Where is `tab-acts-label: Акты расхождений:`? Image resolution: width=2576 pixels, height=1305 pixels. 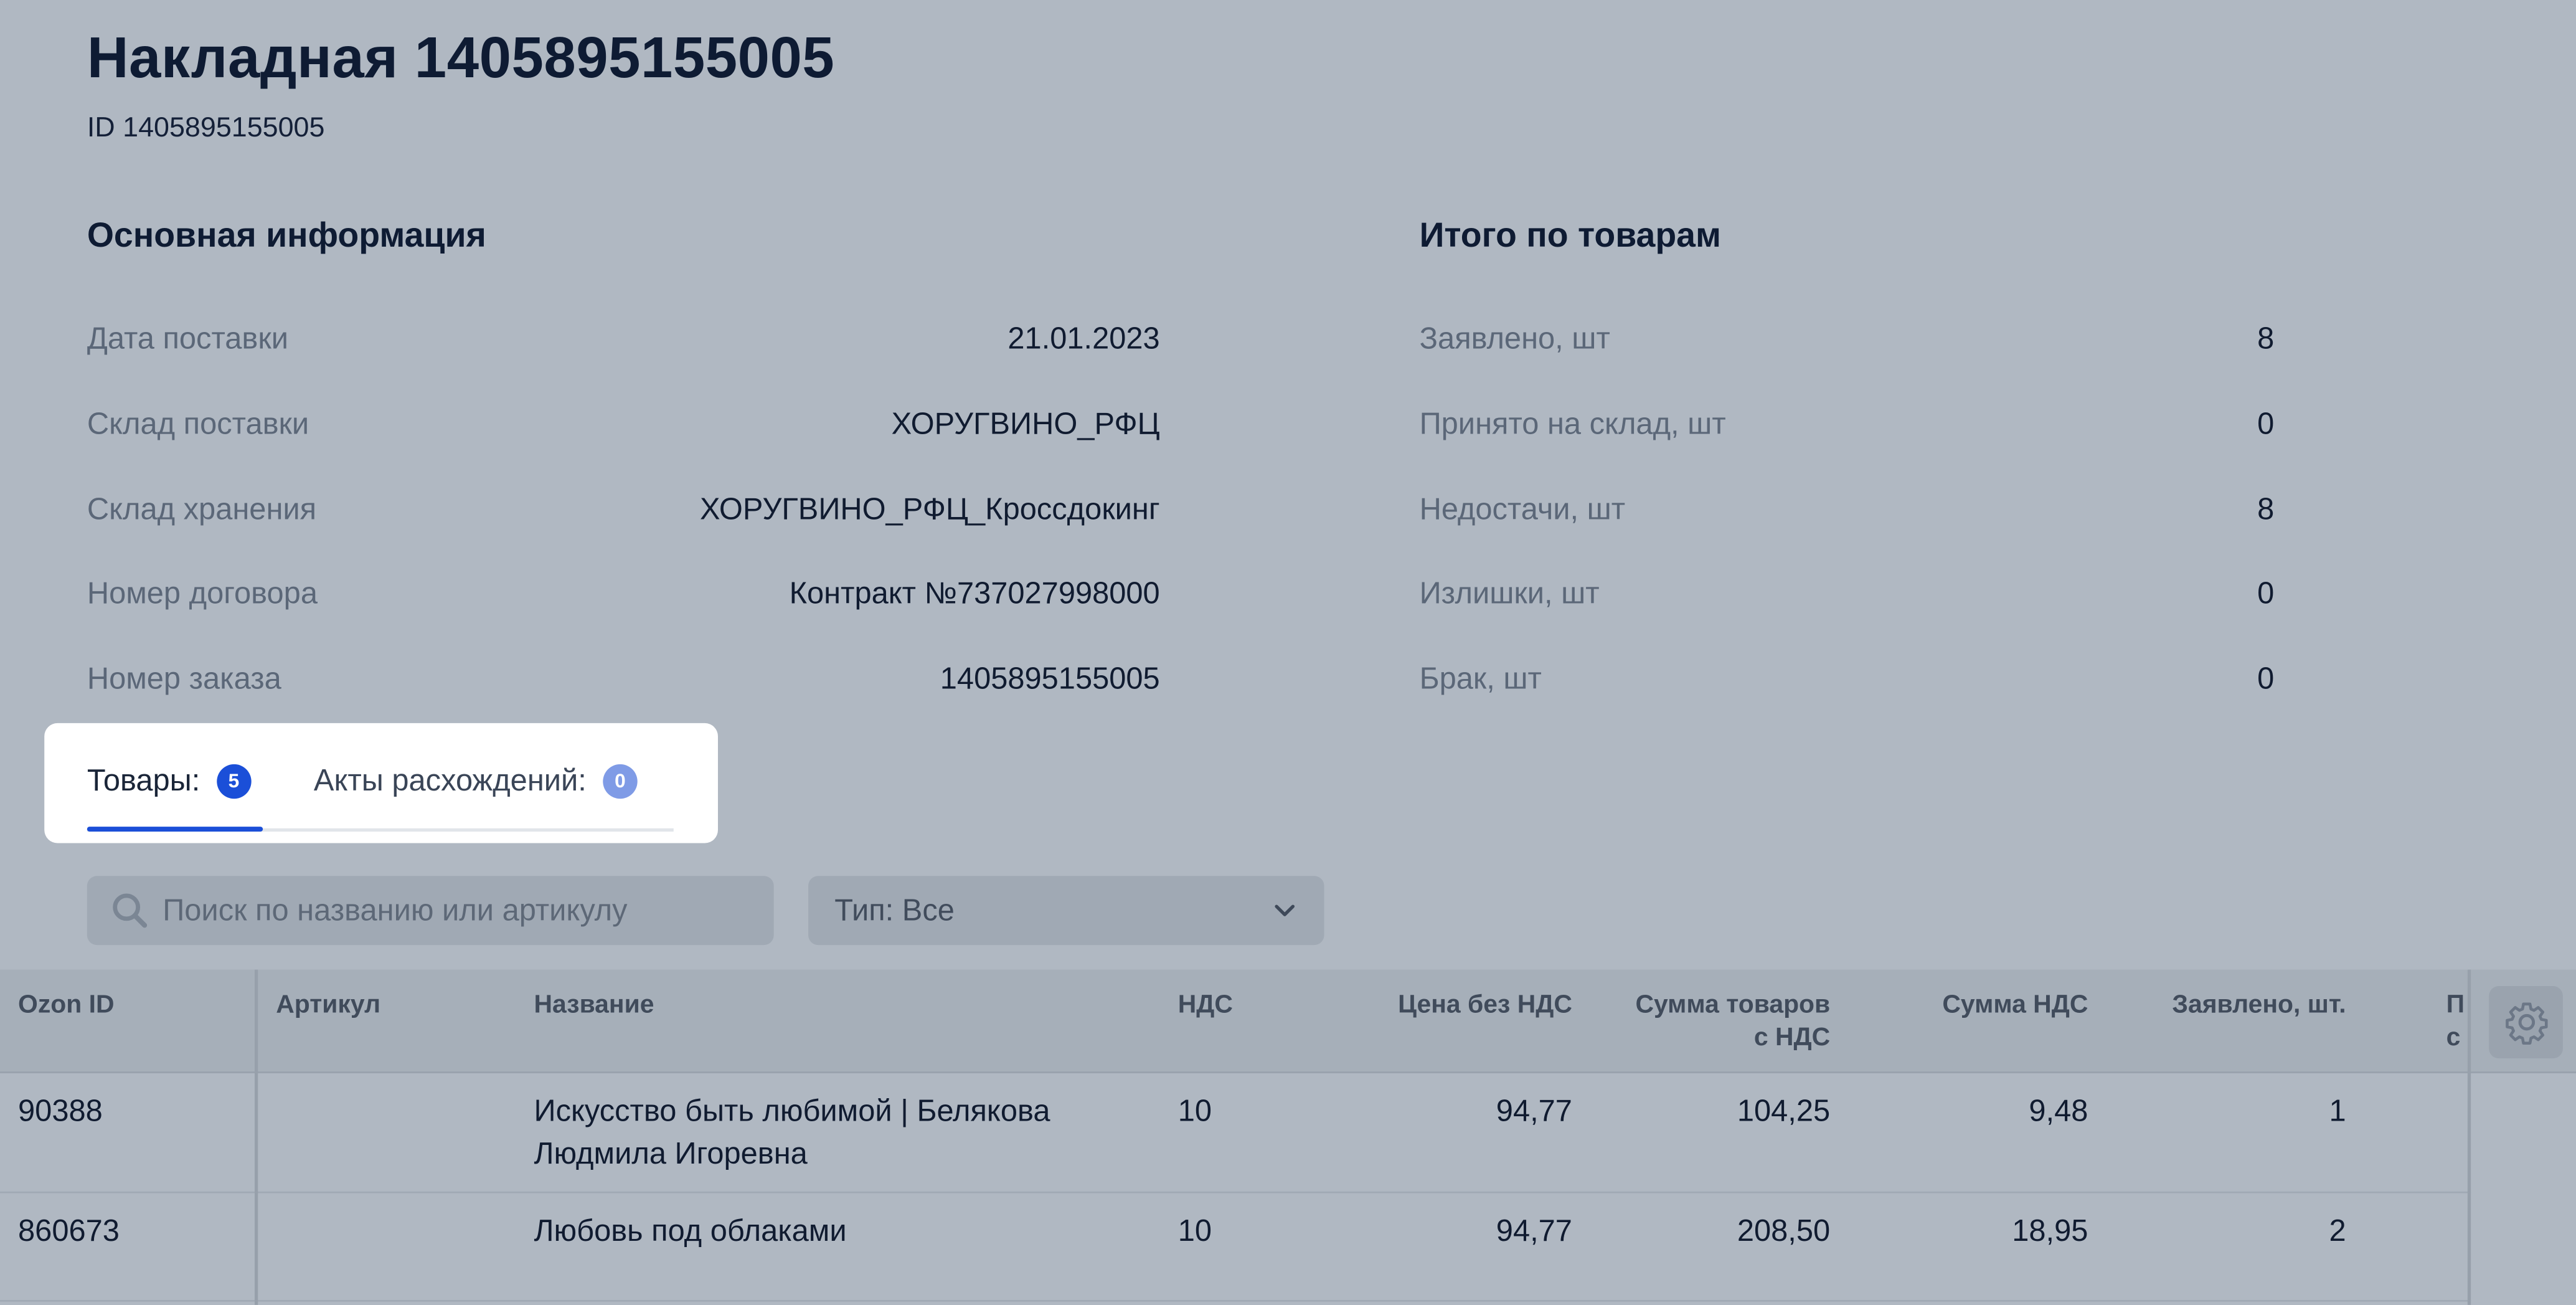 tab-acts-label: Акты расхождений: is located at coordinates (450, 780).